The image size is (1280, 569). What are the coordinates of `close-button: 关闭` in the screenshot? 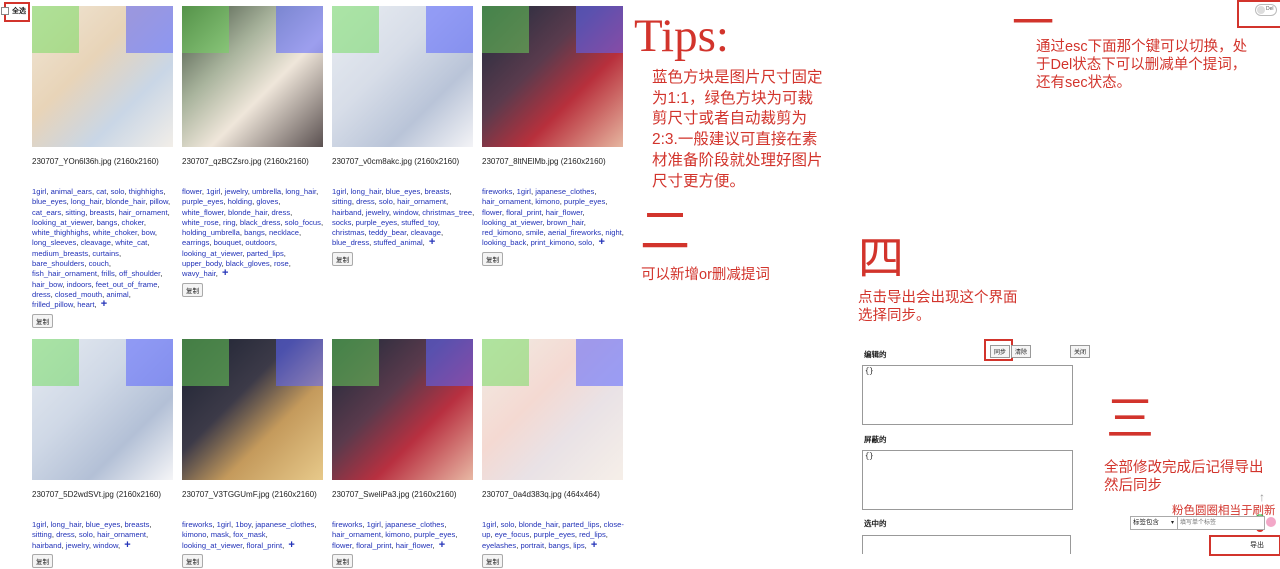 It's located at (1080, 351).